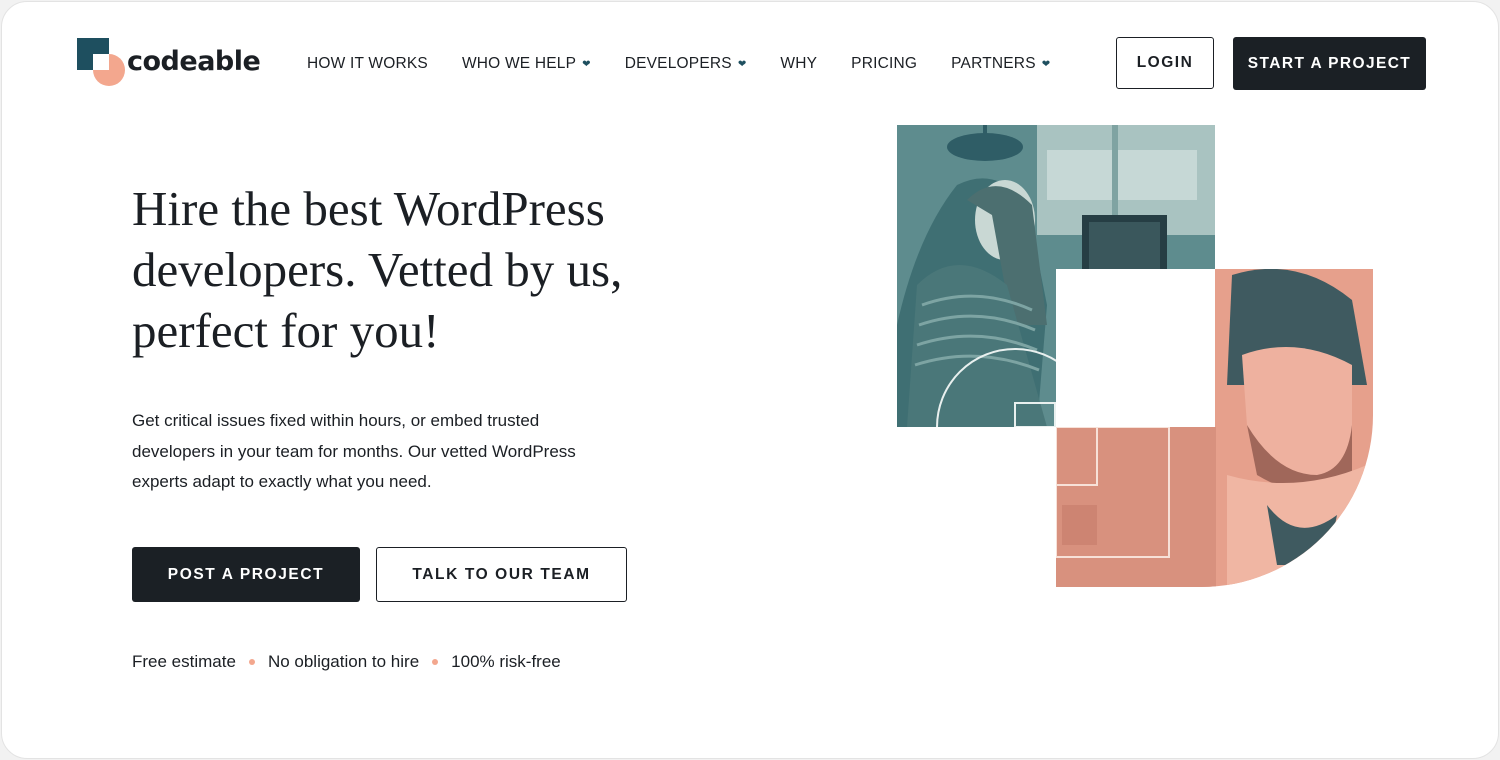 The image size is (1500, 760). I want to click on nav-label: PRICING, so click(884, 63).